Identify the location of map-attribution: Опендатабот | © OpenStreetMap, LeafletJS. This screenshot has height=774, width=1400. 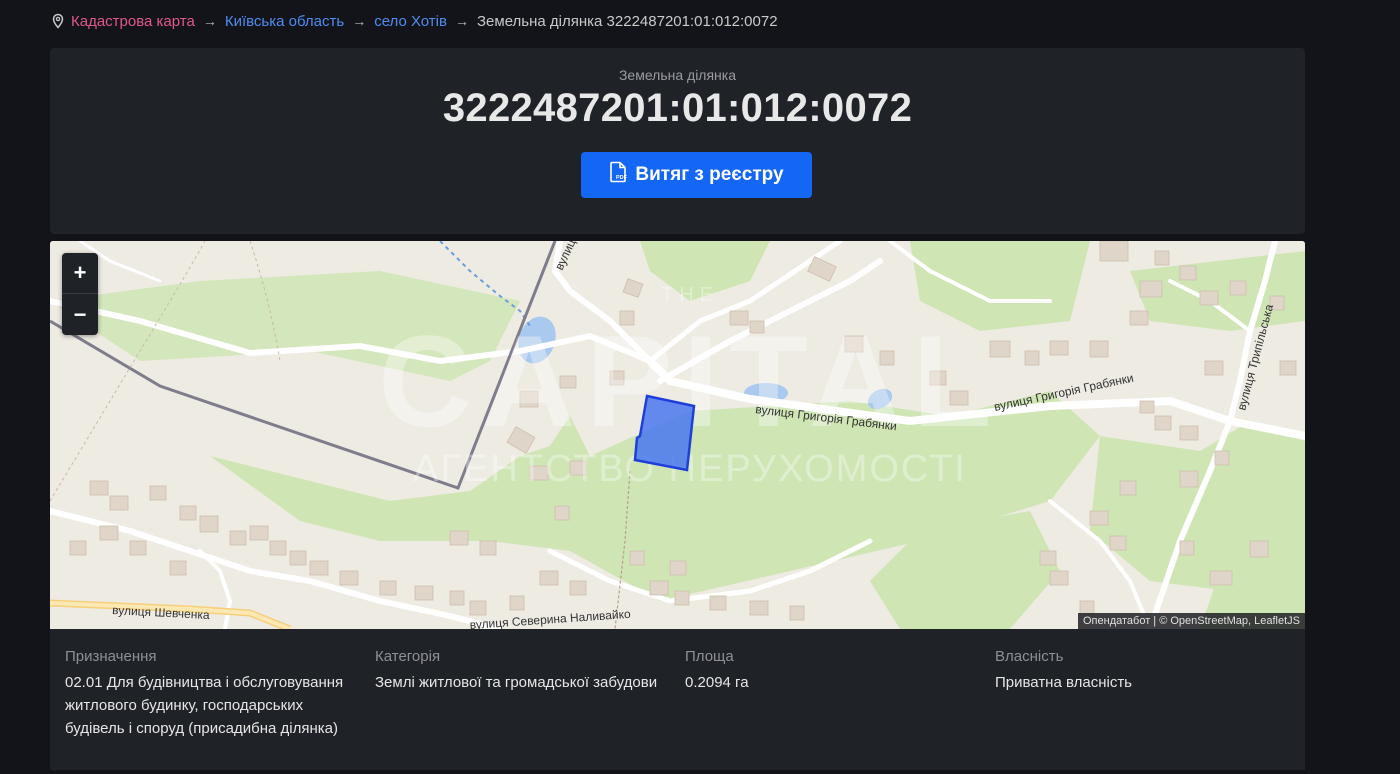
(1191, 621).